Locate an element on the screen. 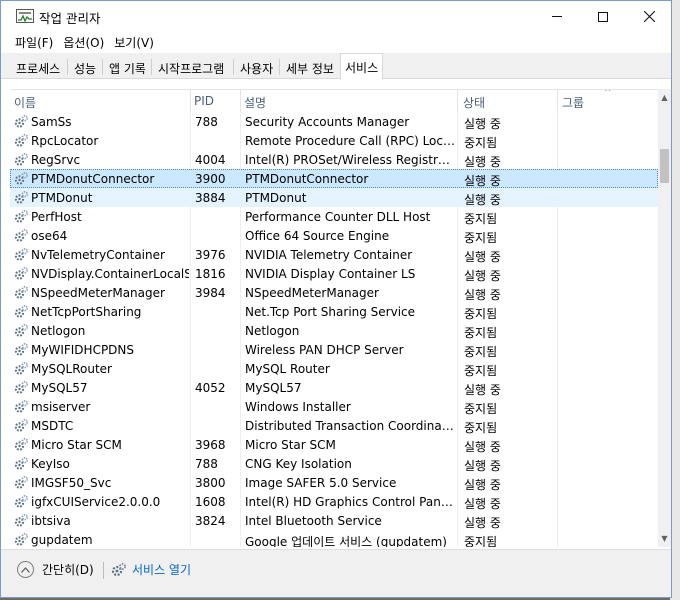  open-services-link: 서비스 열기 is located at coordinates (151, 569).